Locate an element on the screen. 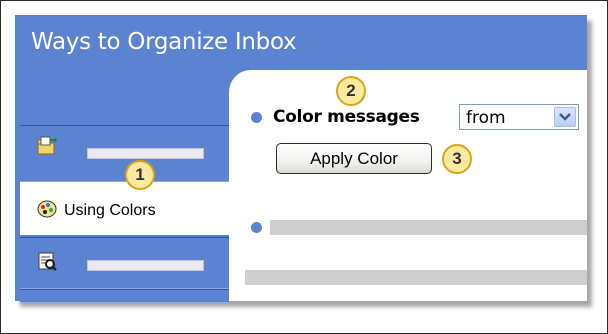 The width and height of the screenshot is (608, 334). callout-3: 3 is located at coordinates (457, 159).